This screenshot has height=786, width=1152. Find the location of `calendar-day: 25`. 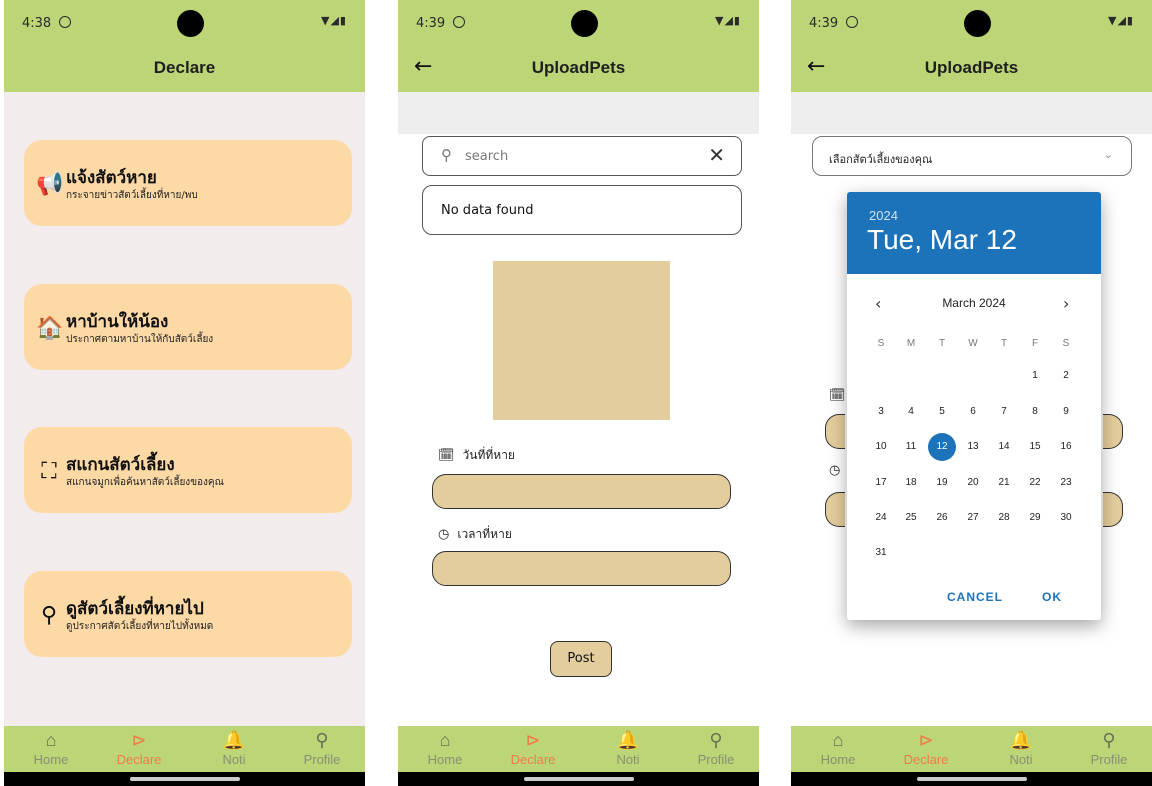

calendar-day: 25 is located at coordinates (911, 518).